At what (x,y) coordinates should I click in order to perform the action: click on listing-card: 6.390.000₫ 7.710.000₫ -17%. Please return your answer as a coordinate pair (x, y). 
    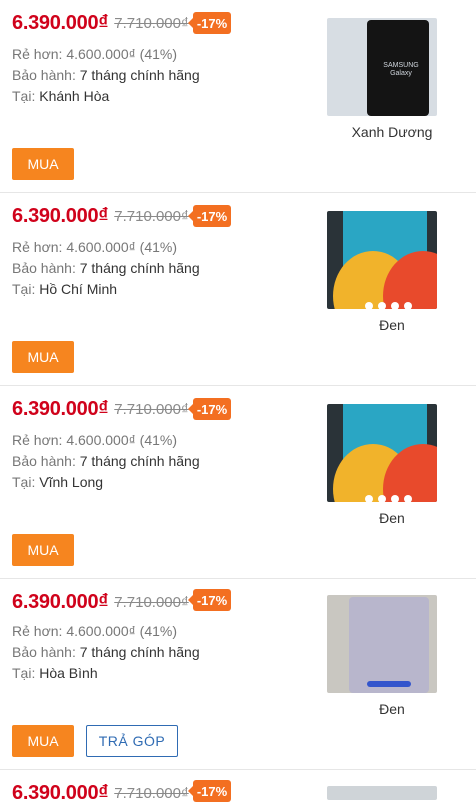
    Looking at the image, I should click on (238, 787).